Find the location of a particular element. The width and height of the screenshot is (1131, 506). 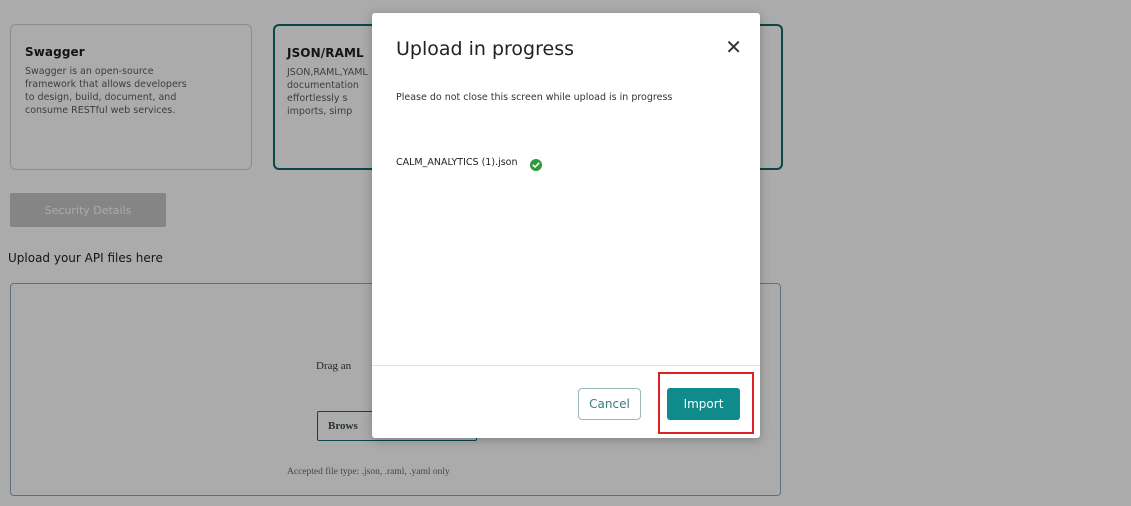

import-button: Import is located at coordinates (703, 404).